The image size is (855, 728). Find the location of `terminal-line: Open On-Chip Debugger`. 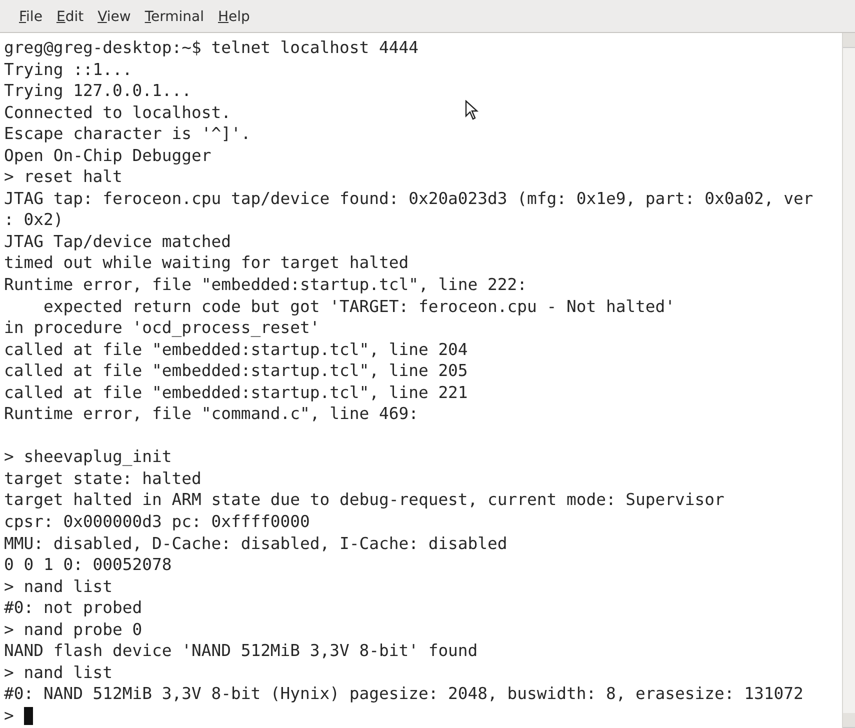

terminal-line: Open On-Chip Debugger is located at coordinates (108, 155).